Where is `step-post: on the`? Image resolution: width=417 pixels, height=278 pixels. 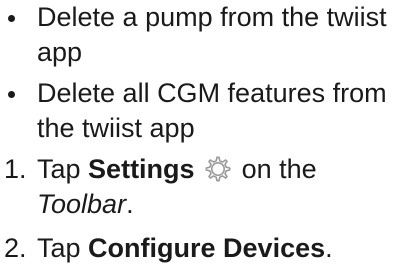 step-post: on the is located at coordinates (275, 169).